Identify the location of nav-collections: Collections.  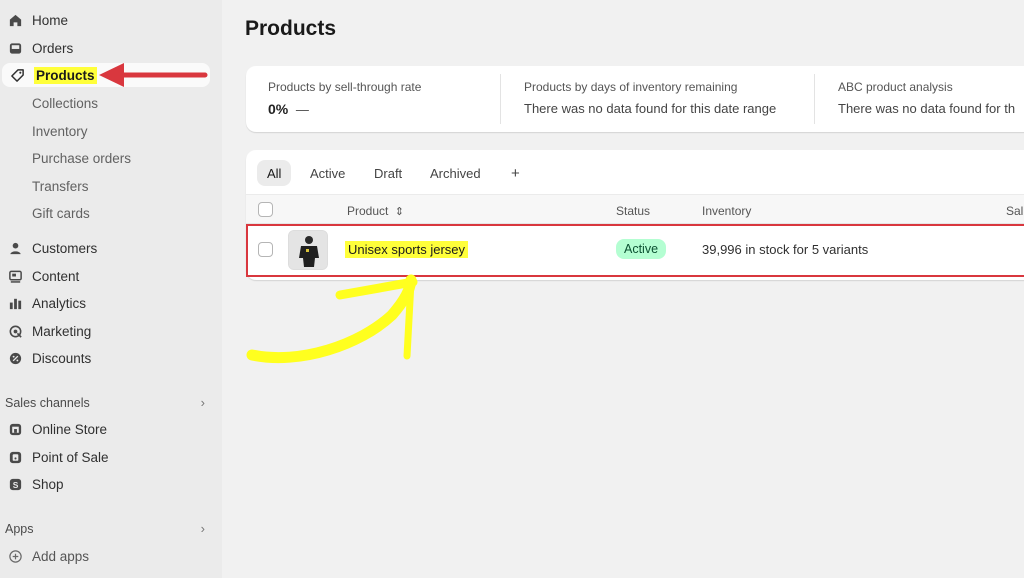
(65, 103).